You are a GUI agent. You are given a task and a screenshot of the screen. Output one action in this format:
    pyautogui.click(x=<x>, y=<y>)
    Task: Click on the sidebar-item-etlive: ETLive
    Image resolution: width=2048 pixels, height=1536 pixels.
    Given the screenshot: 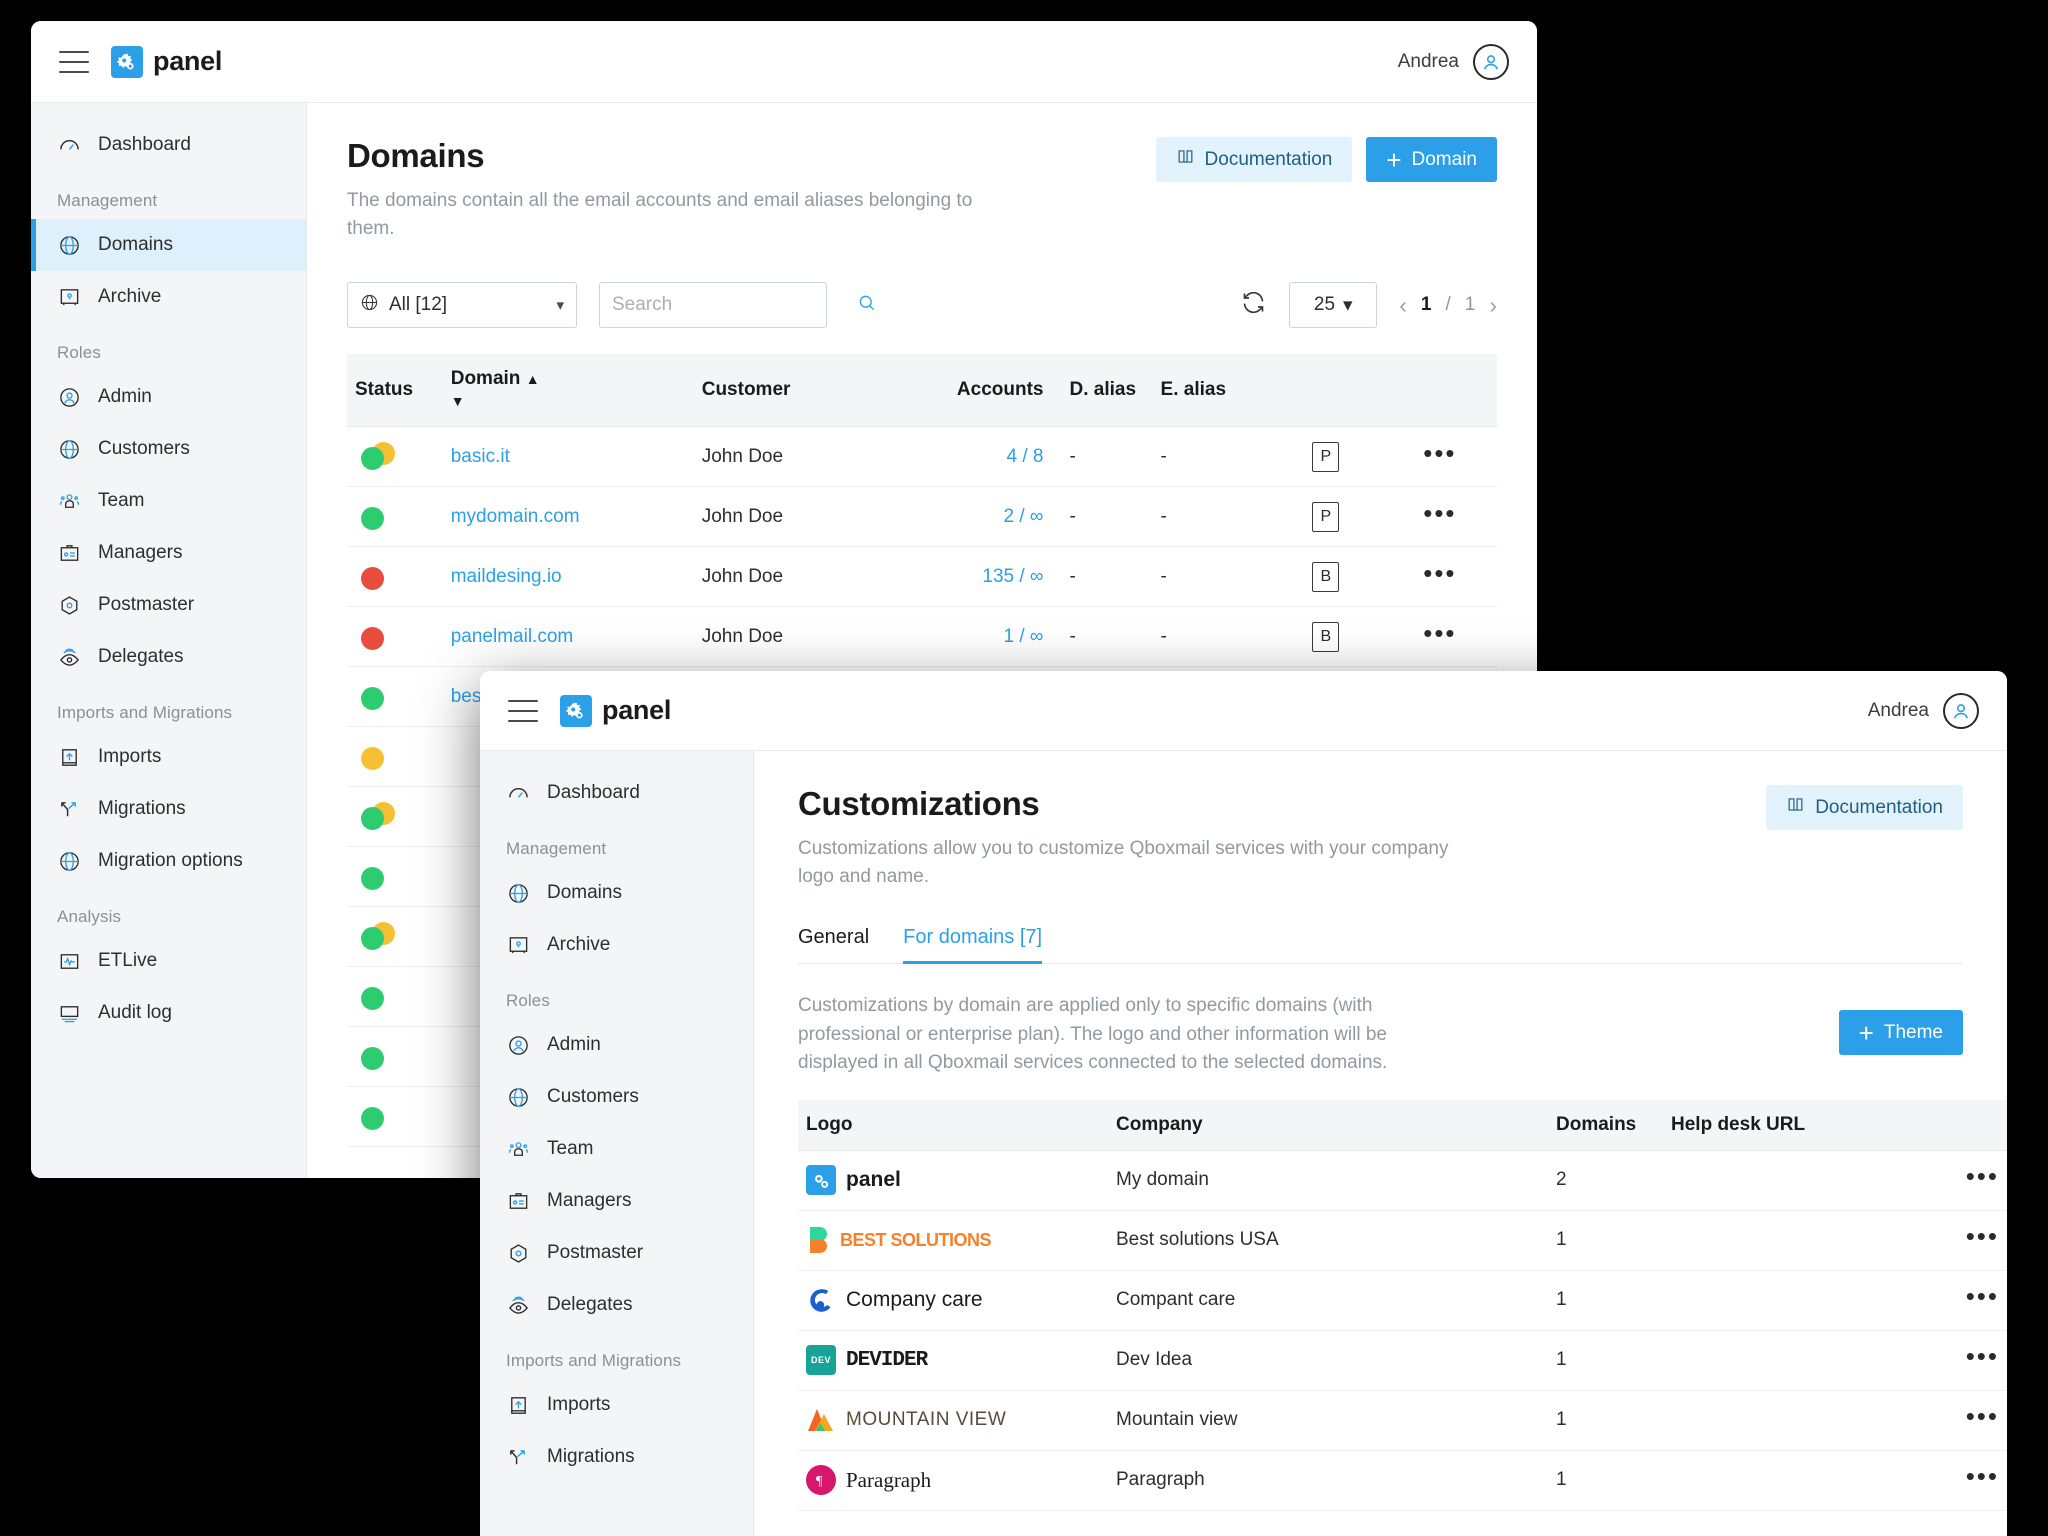 What is the action you would take?
    pyautogui.click(x=168, y=961)
    